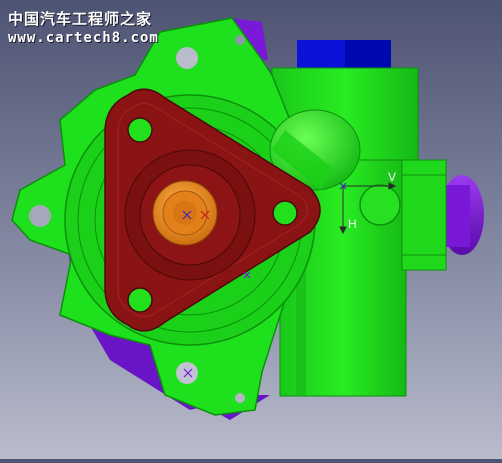 The height and width of the screenshot is (463, 502). I want to click on blue-block, so click(344, 54).